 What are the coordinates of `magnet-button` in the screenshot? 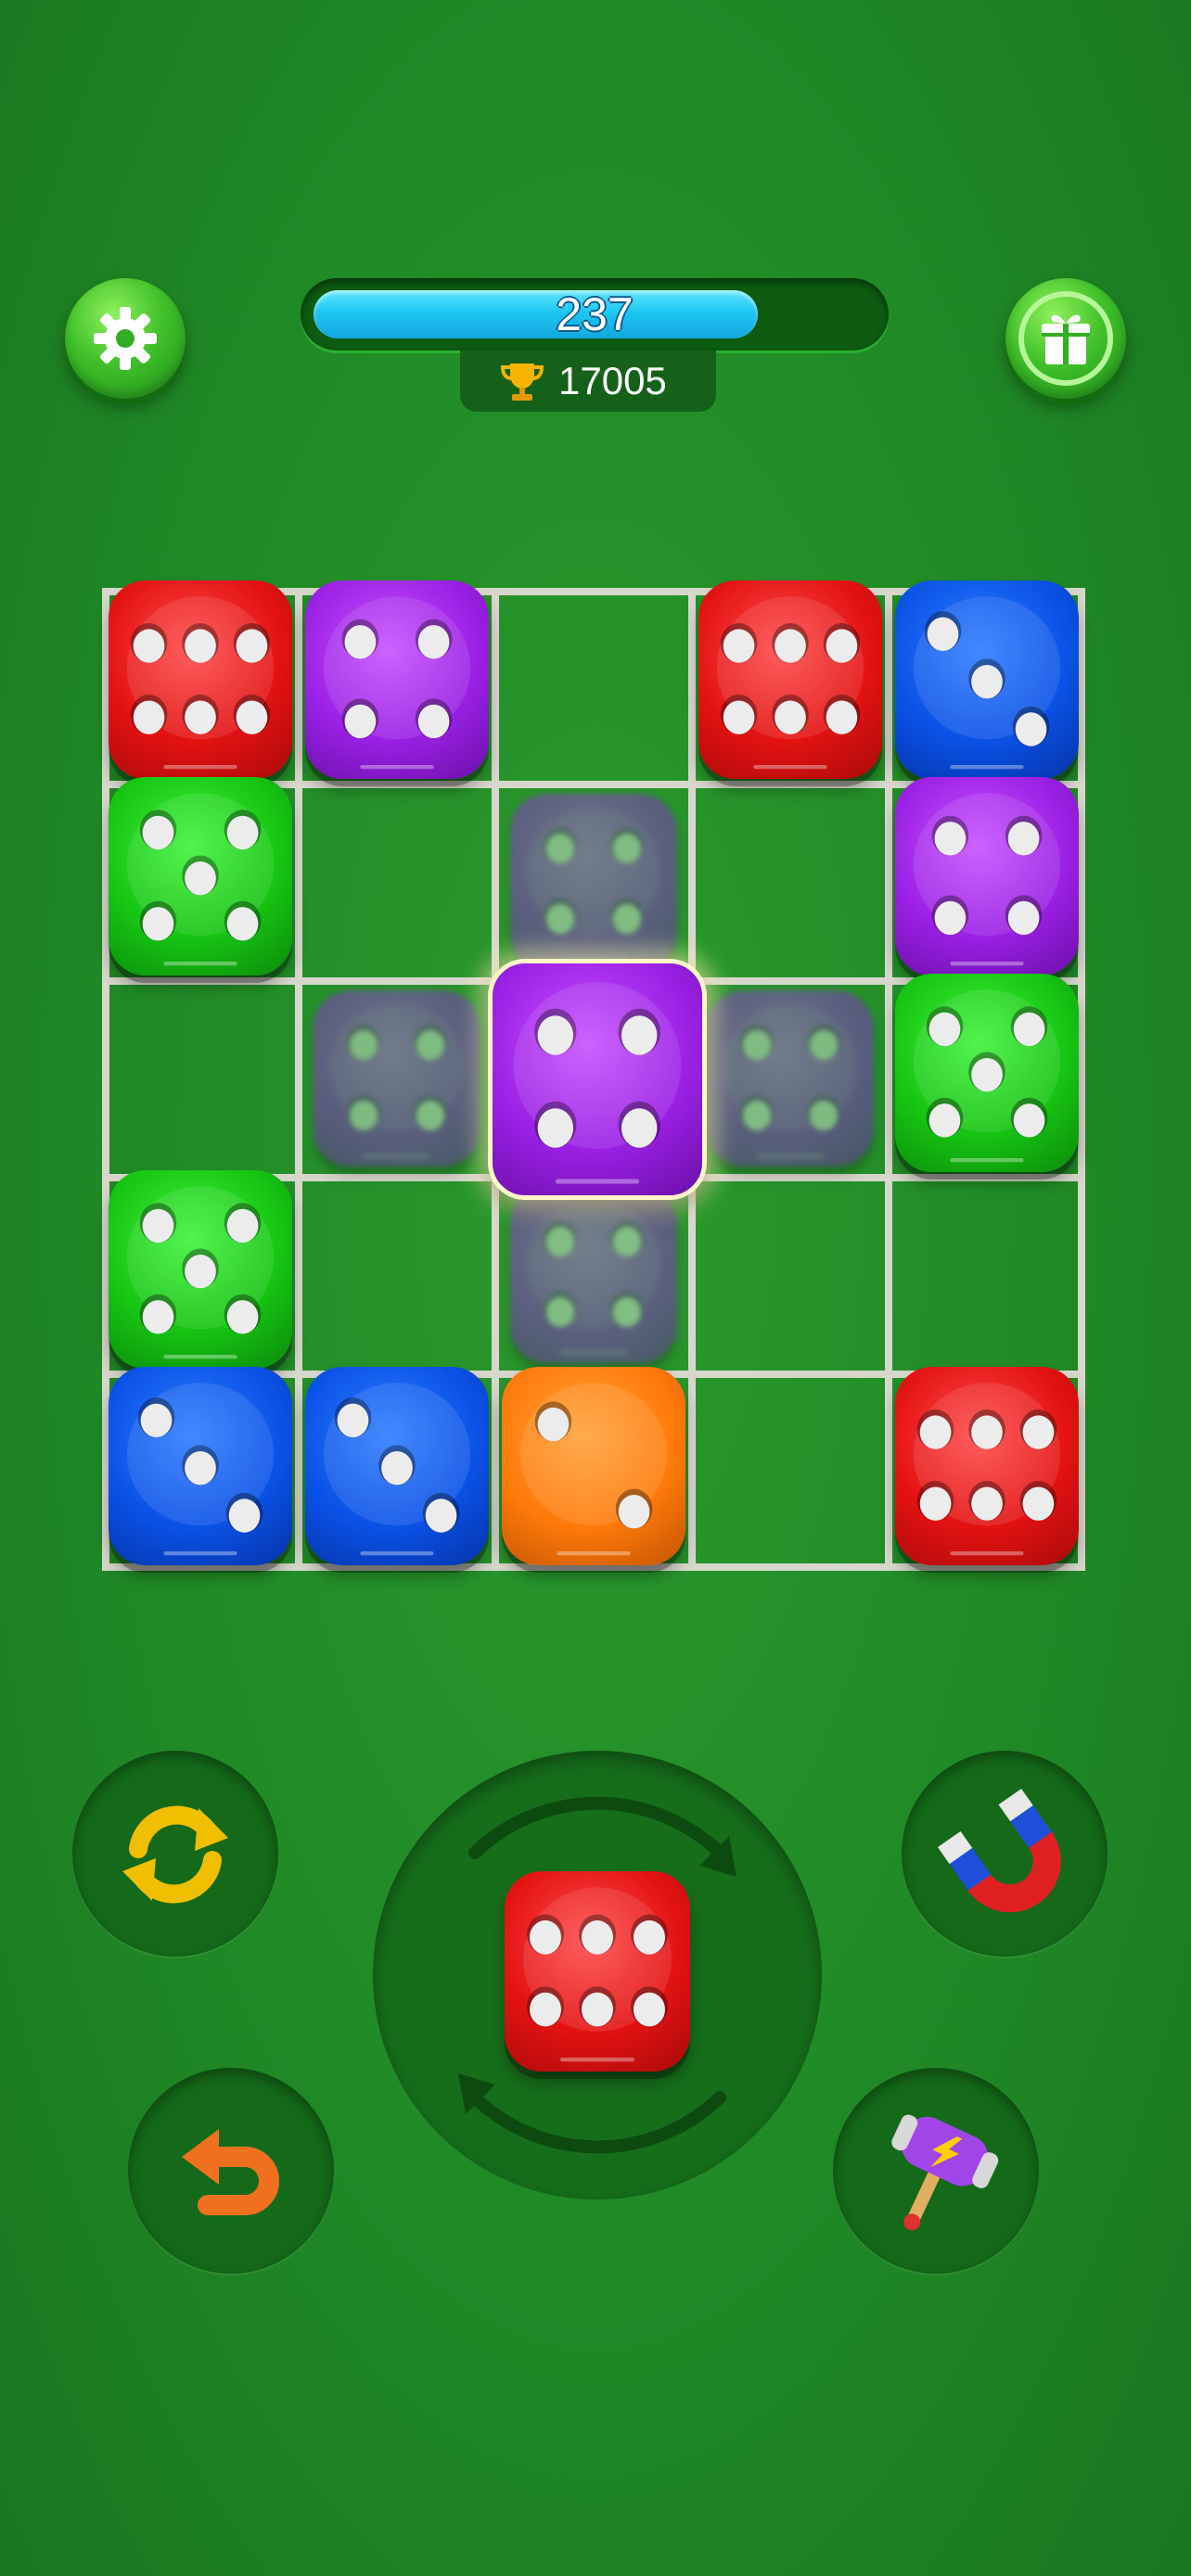 It's located at (1005, 1854).